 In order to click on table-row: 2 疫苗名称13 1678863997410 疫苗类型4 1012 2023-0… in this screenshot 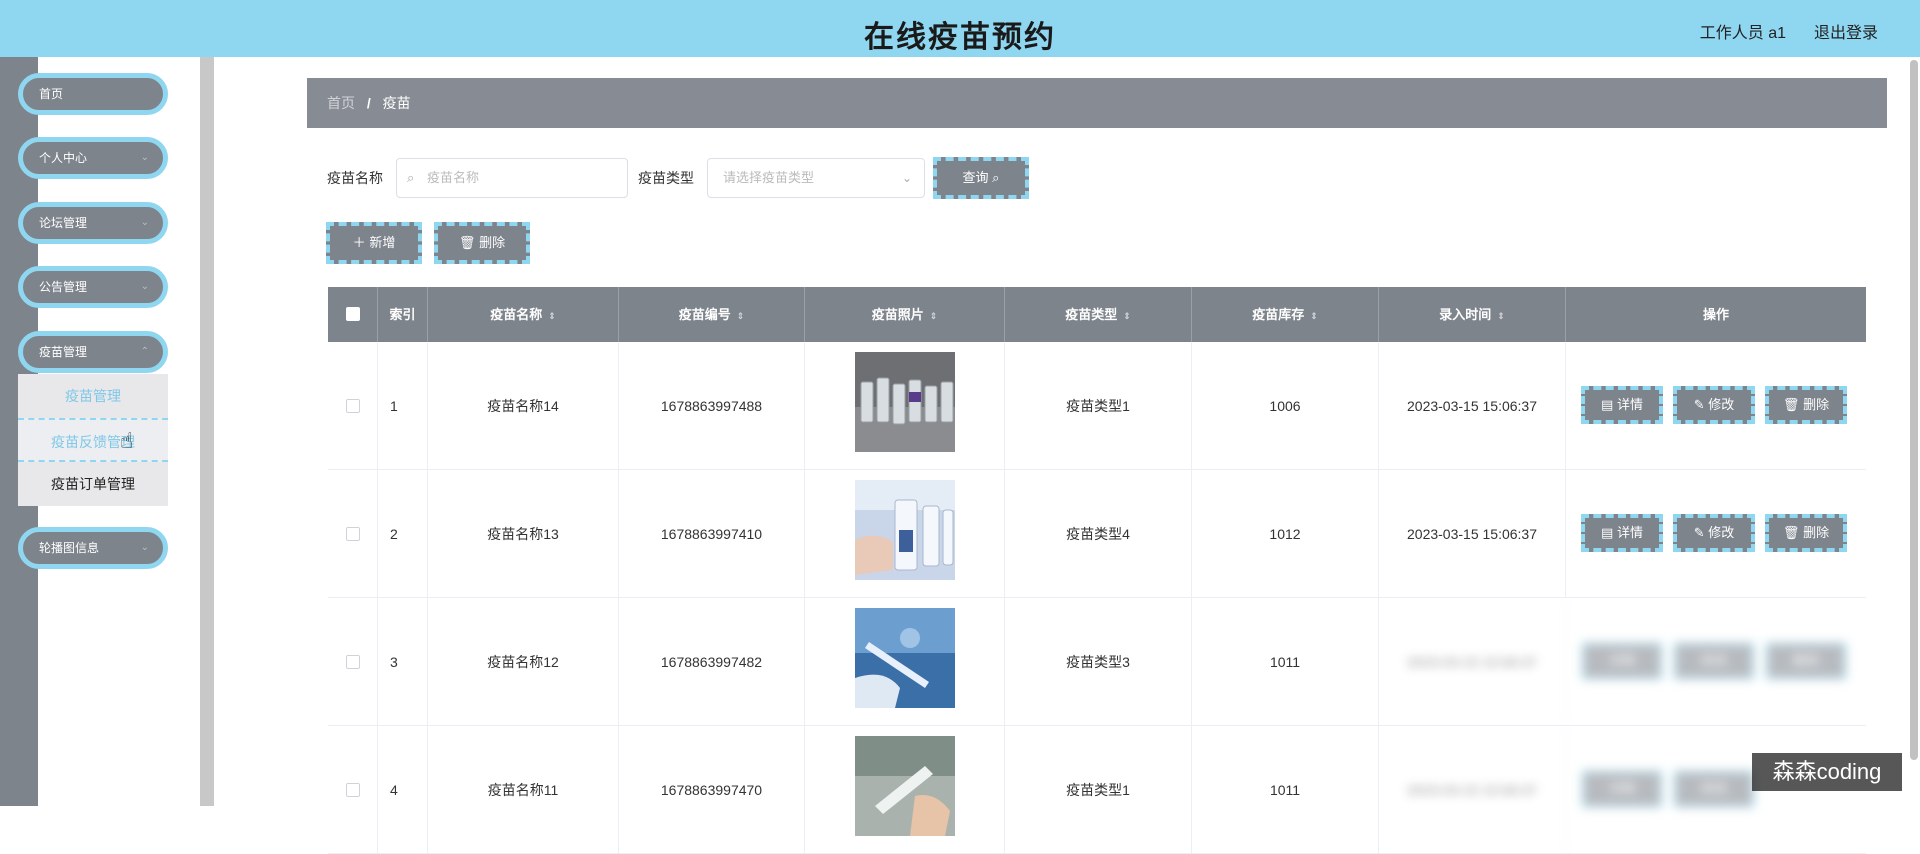, I will do `click(1097, 534)`.